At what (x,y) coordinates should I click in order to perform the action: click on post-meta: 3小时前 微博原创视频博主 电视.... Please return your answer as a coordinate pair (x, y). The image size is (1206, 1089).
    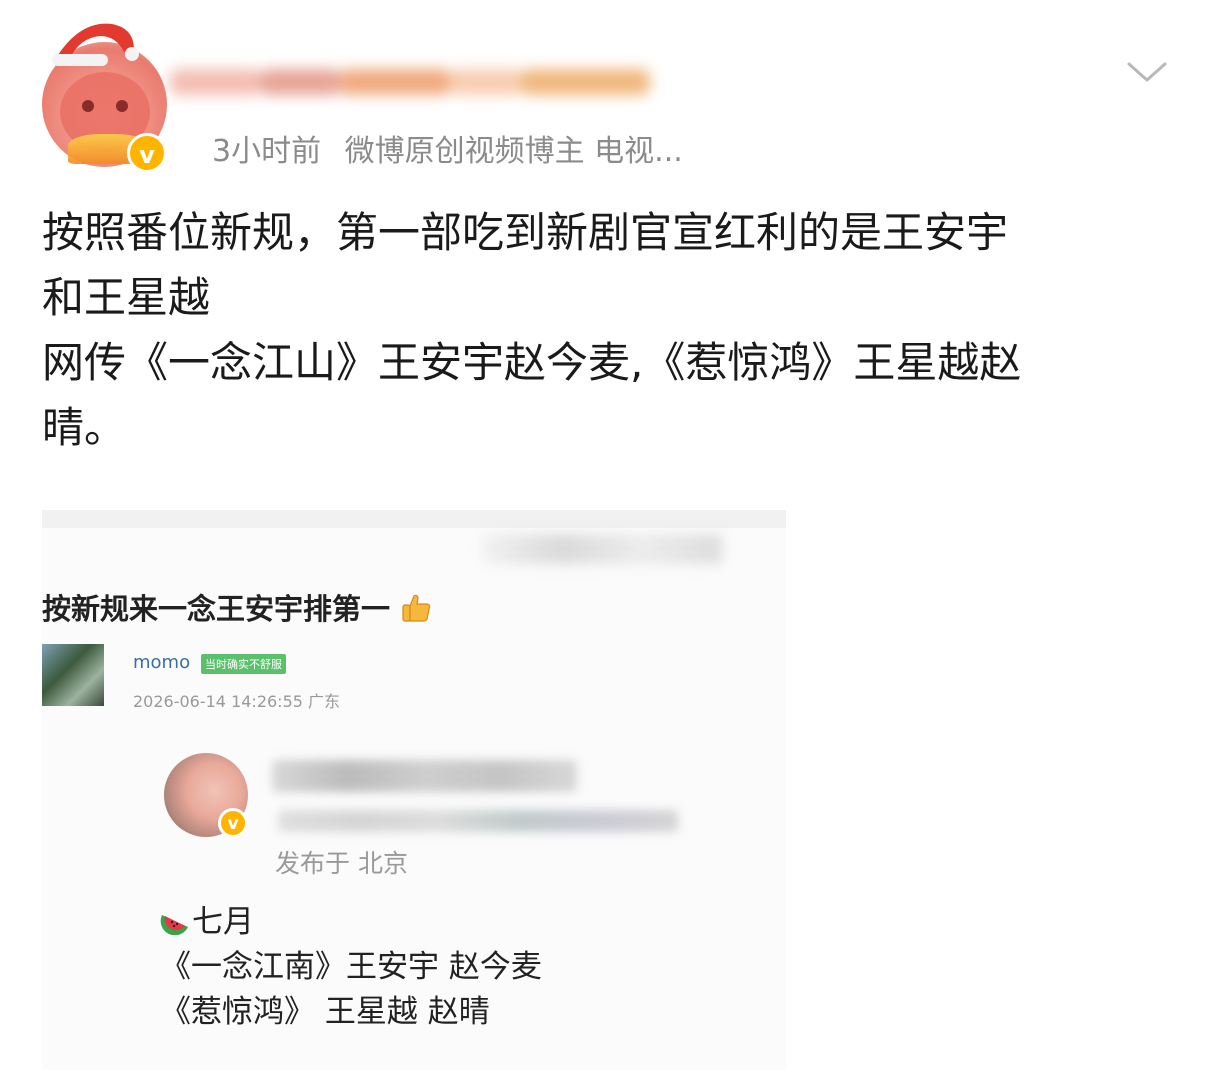
    Looking at the image, I should click on (454, 148).